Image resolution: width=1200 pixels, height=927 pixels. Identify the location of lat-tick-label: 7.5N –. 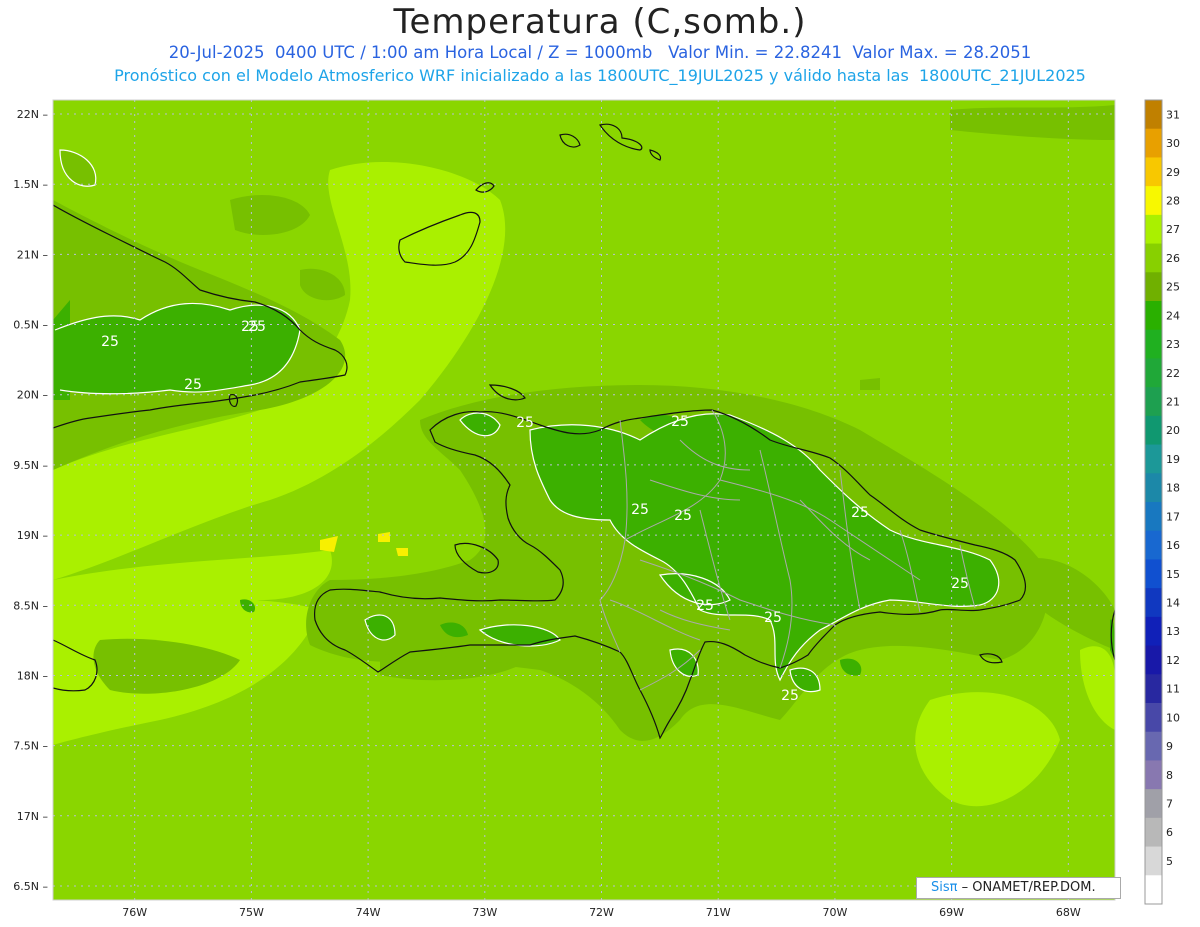
(30, 746).